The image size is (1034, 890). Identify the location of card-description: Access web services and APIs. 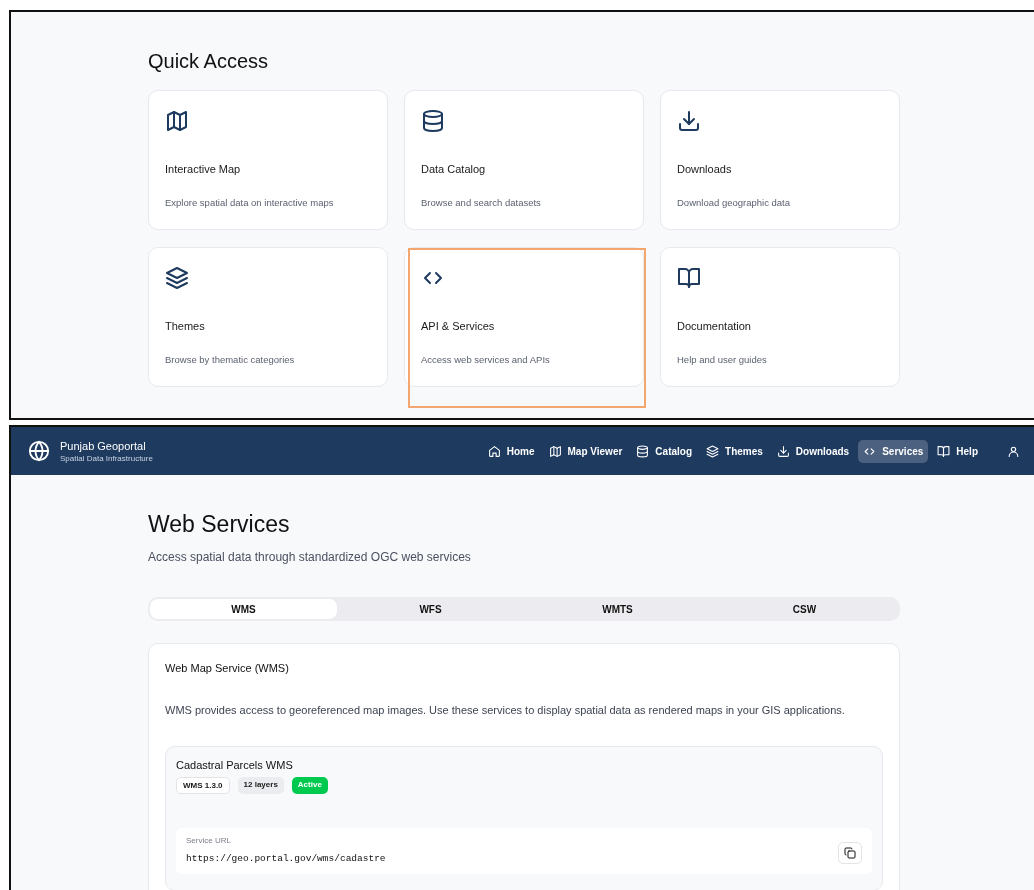
(486, 359).